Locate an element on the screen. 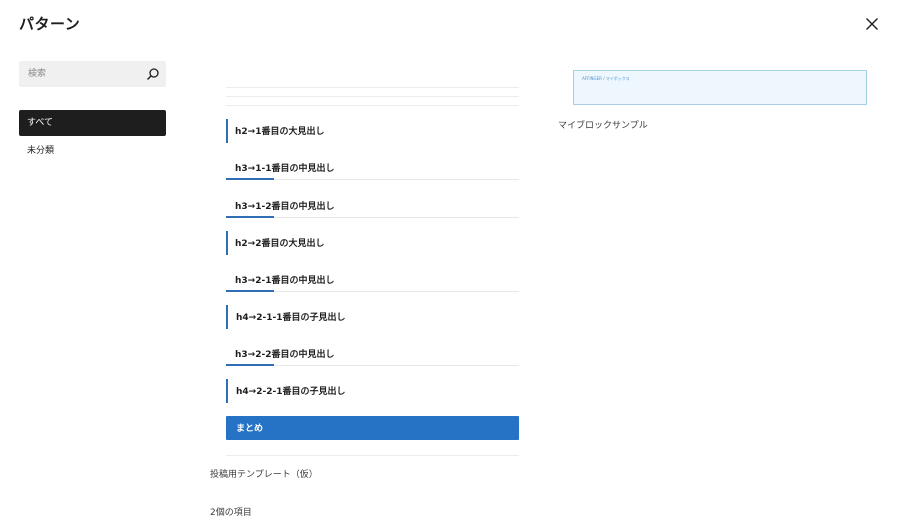 The height and width of the screenshot is (530, 900). heading-h2: h2→2番目の大見出し is located at coordinates (372, 243).